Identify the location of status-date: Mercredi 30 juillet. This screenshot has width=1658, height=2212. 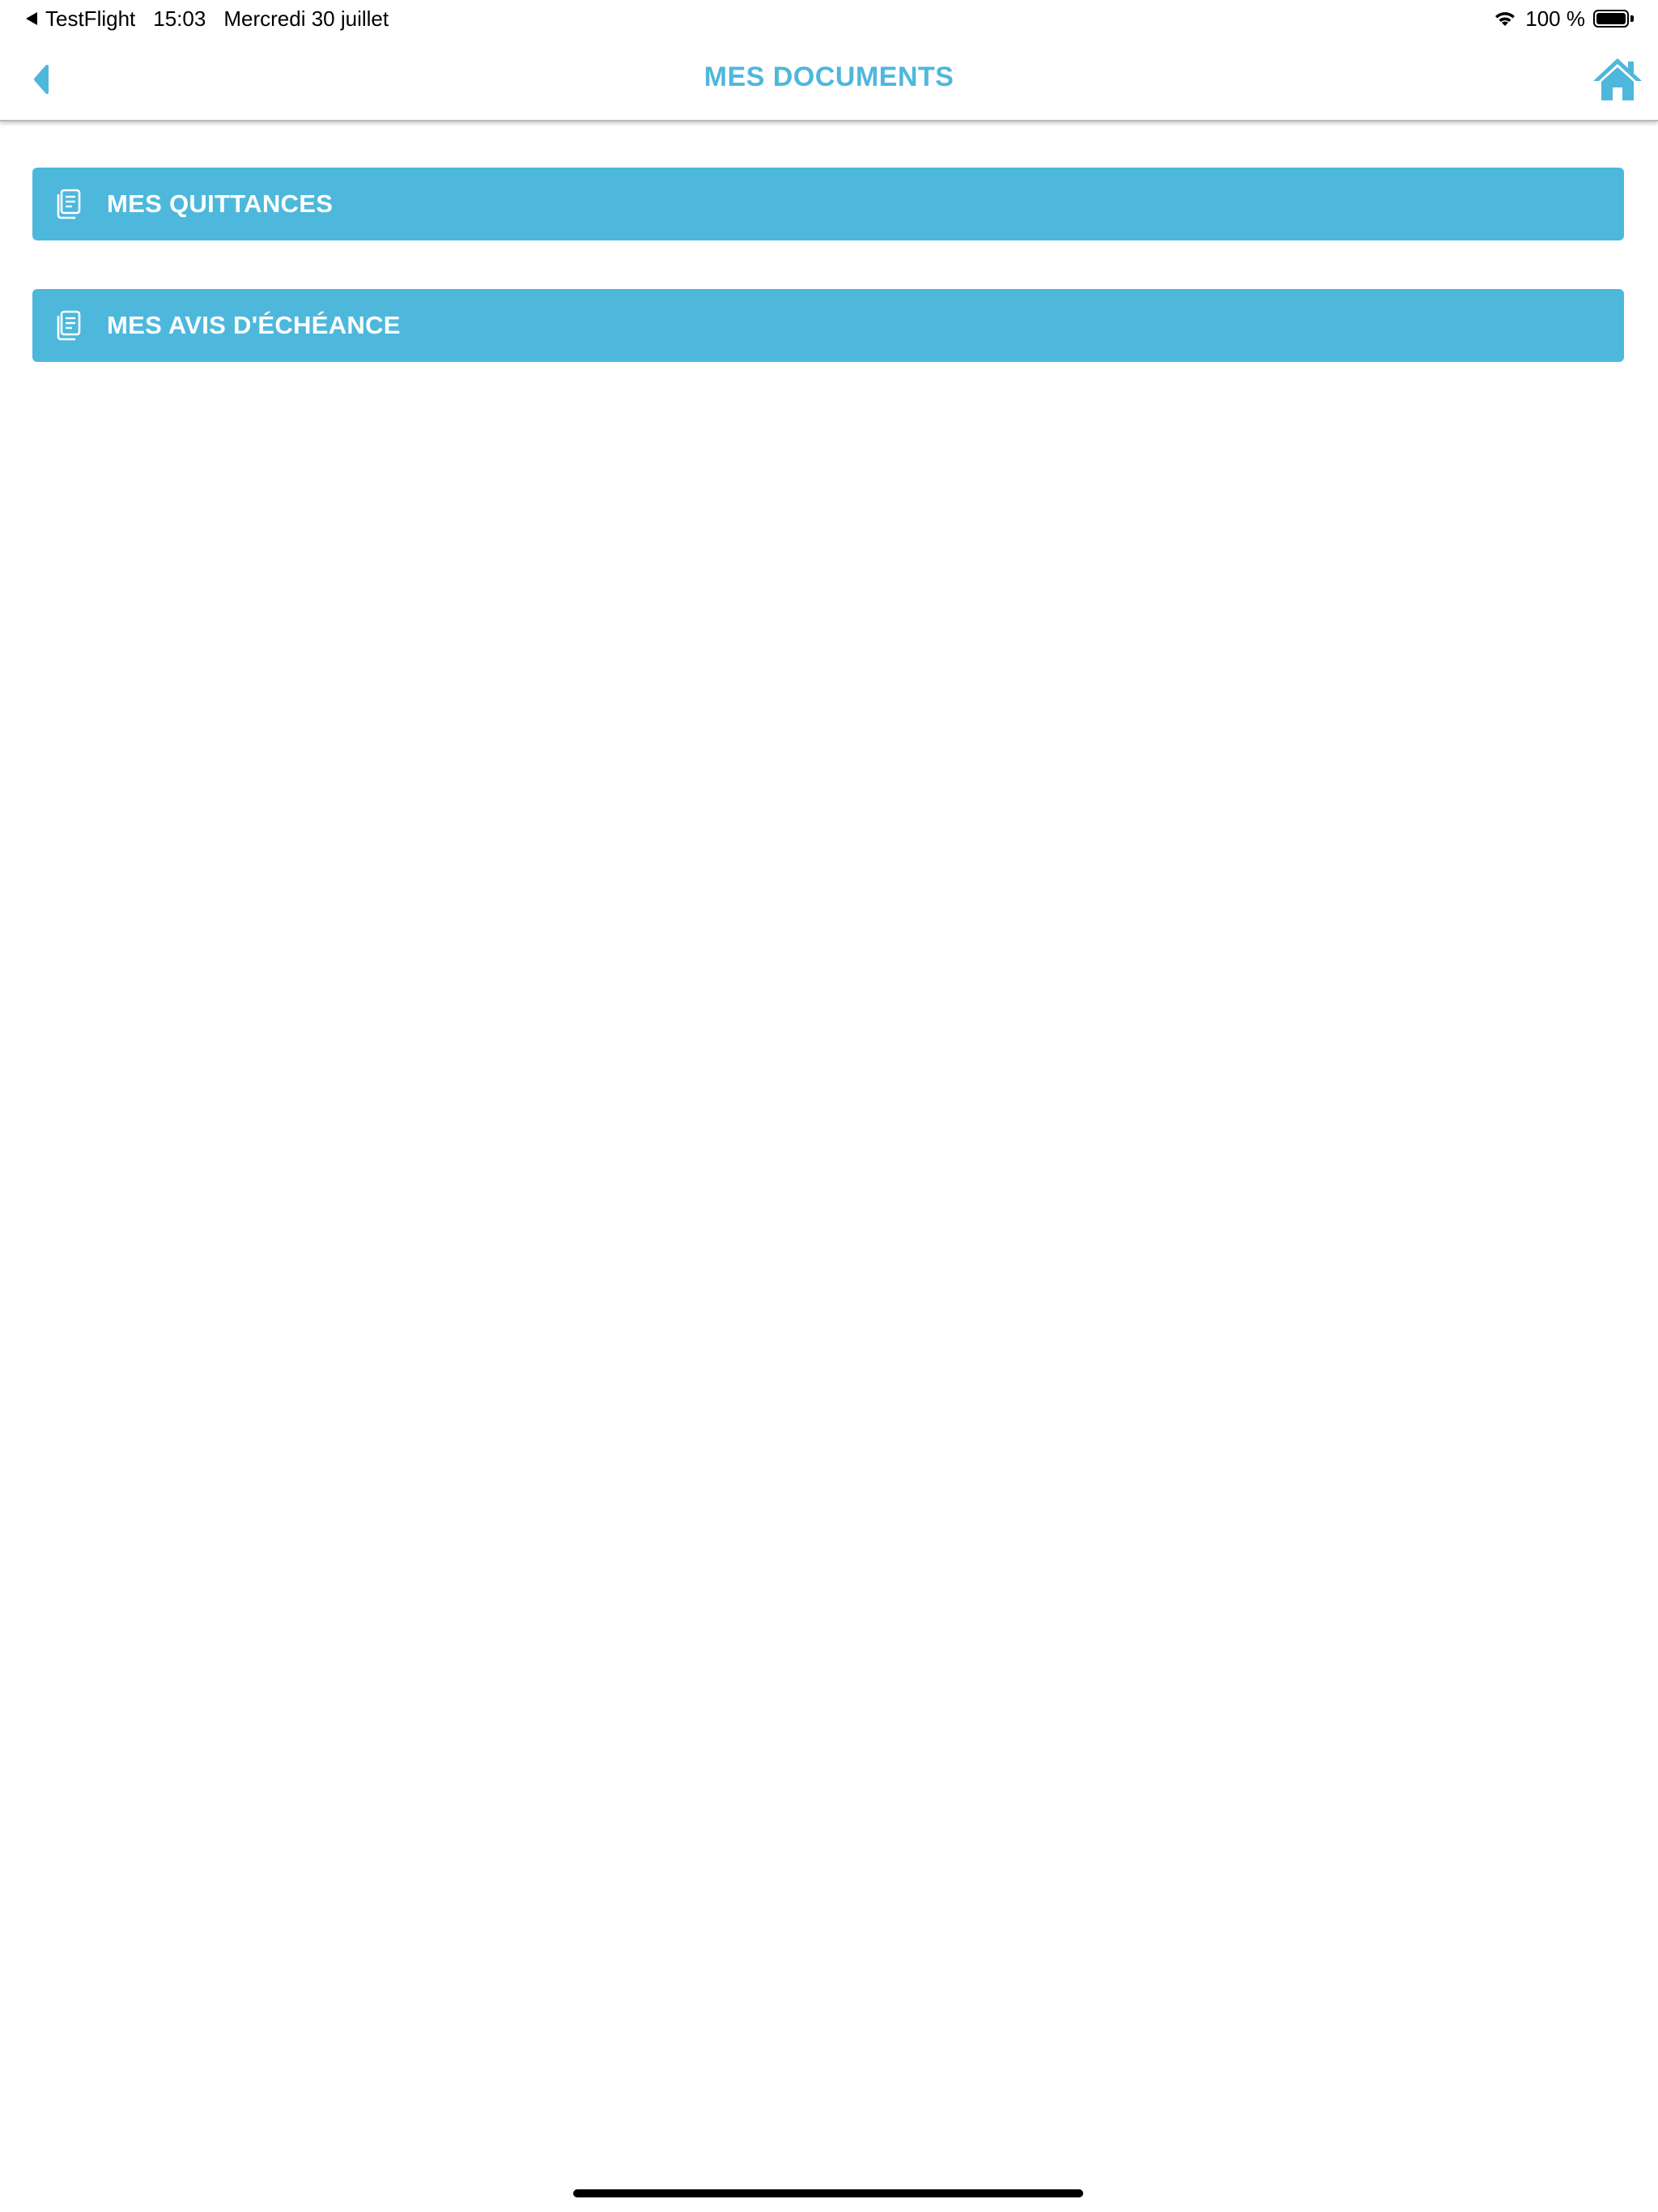
(306, 19).